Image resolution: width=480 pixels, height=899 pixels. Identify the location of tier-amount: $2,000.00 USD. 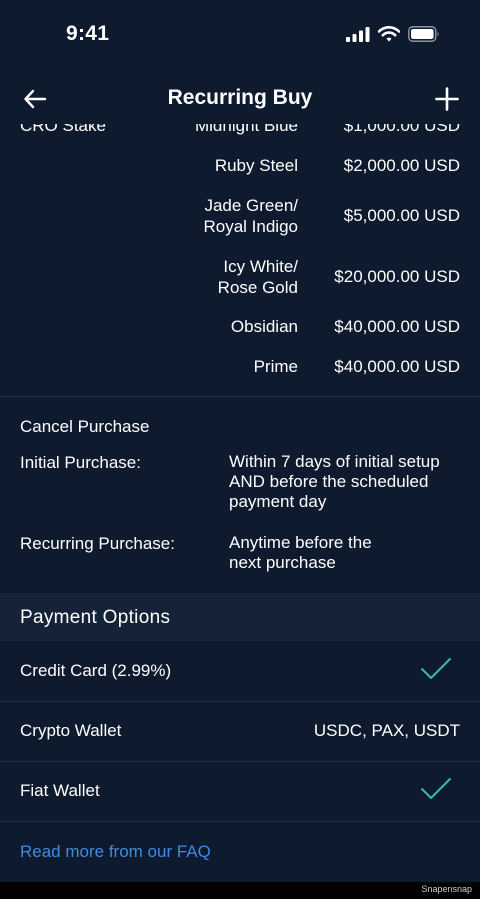
(401, 165).